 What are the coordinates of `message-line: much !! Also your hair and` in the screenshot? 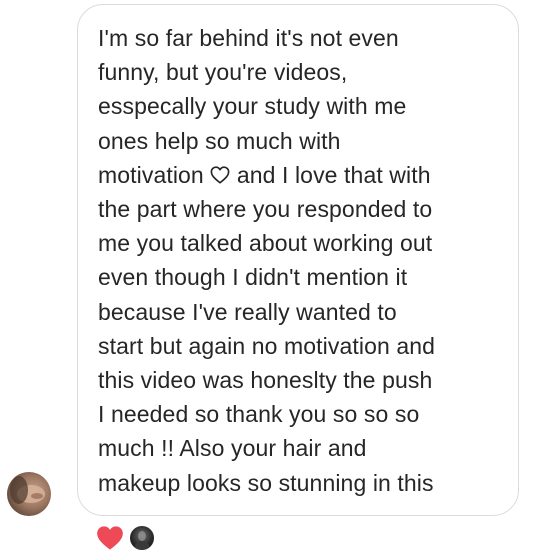 It's located at (232, 448).